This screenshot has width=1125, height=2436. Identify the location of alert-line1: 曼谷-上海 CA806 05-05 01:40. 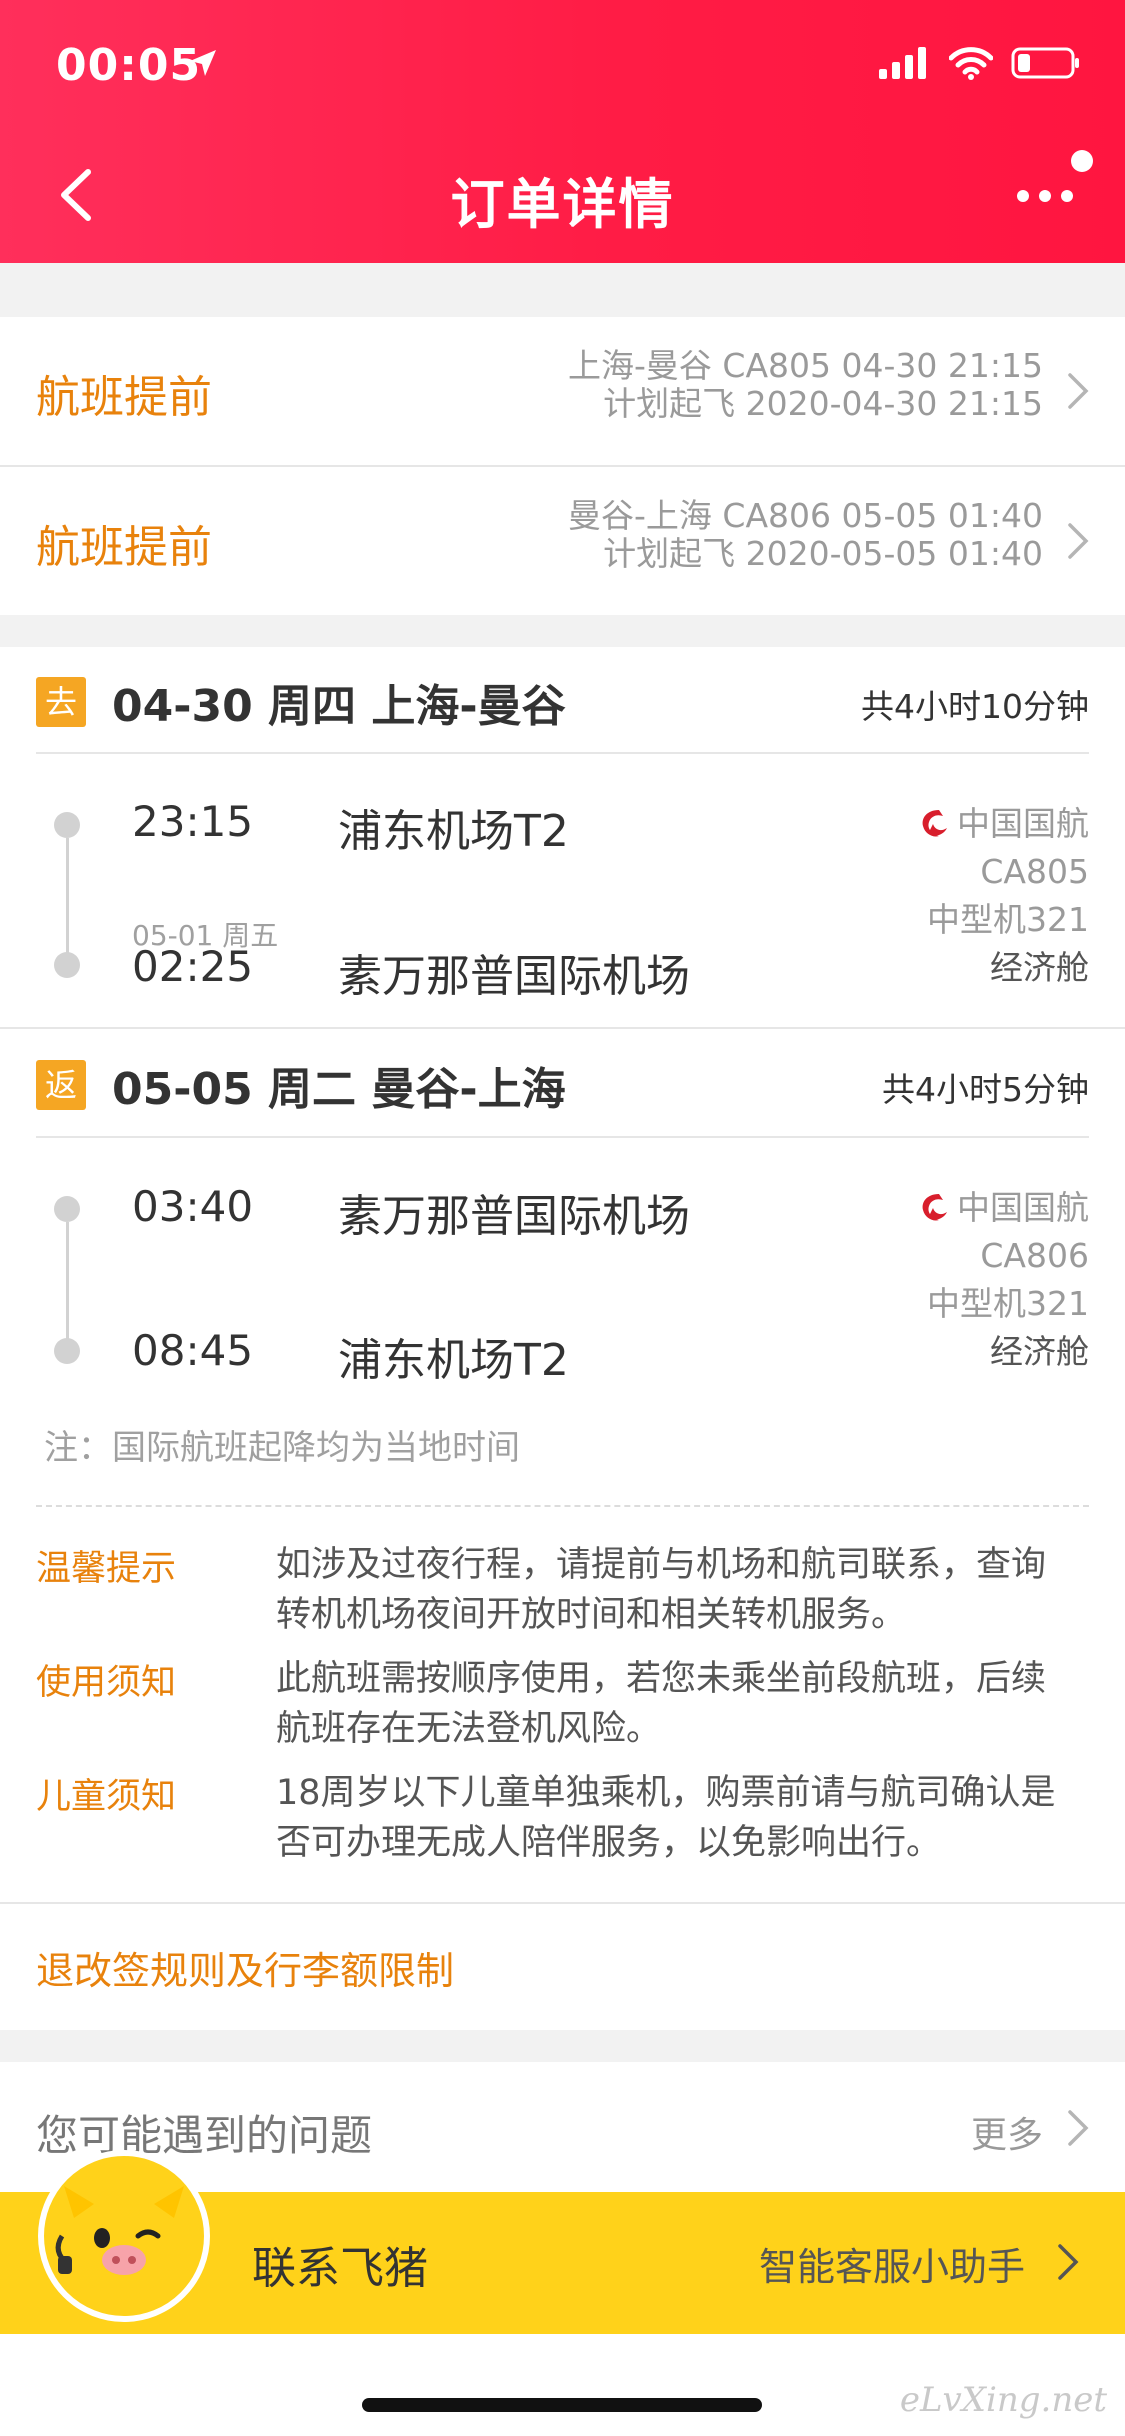
(805, 515).